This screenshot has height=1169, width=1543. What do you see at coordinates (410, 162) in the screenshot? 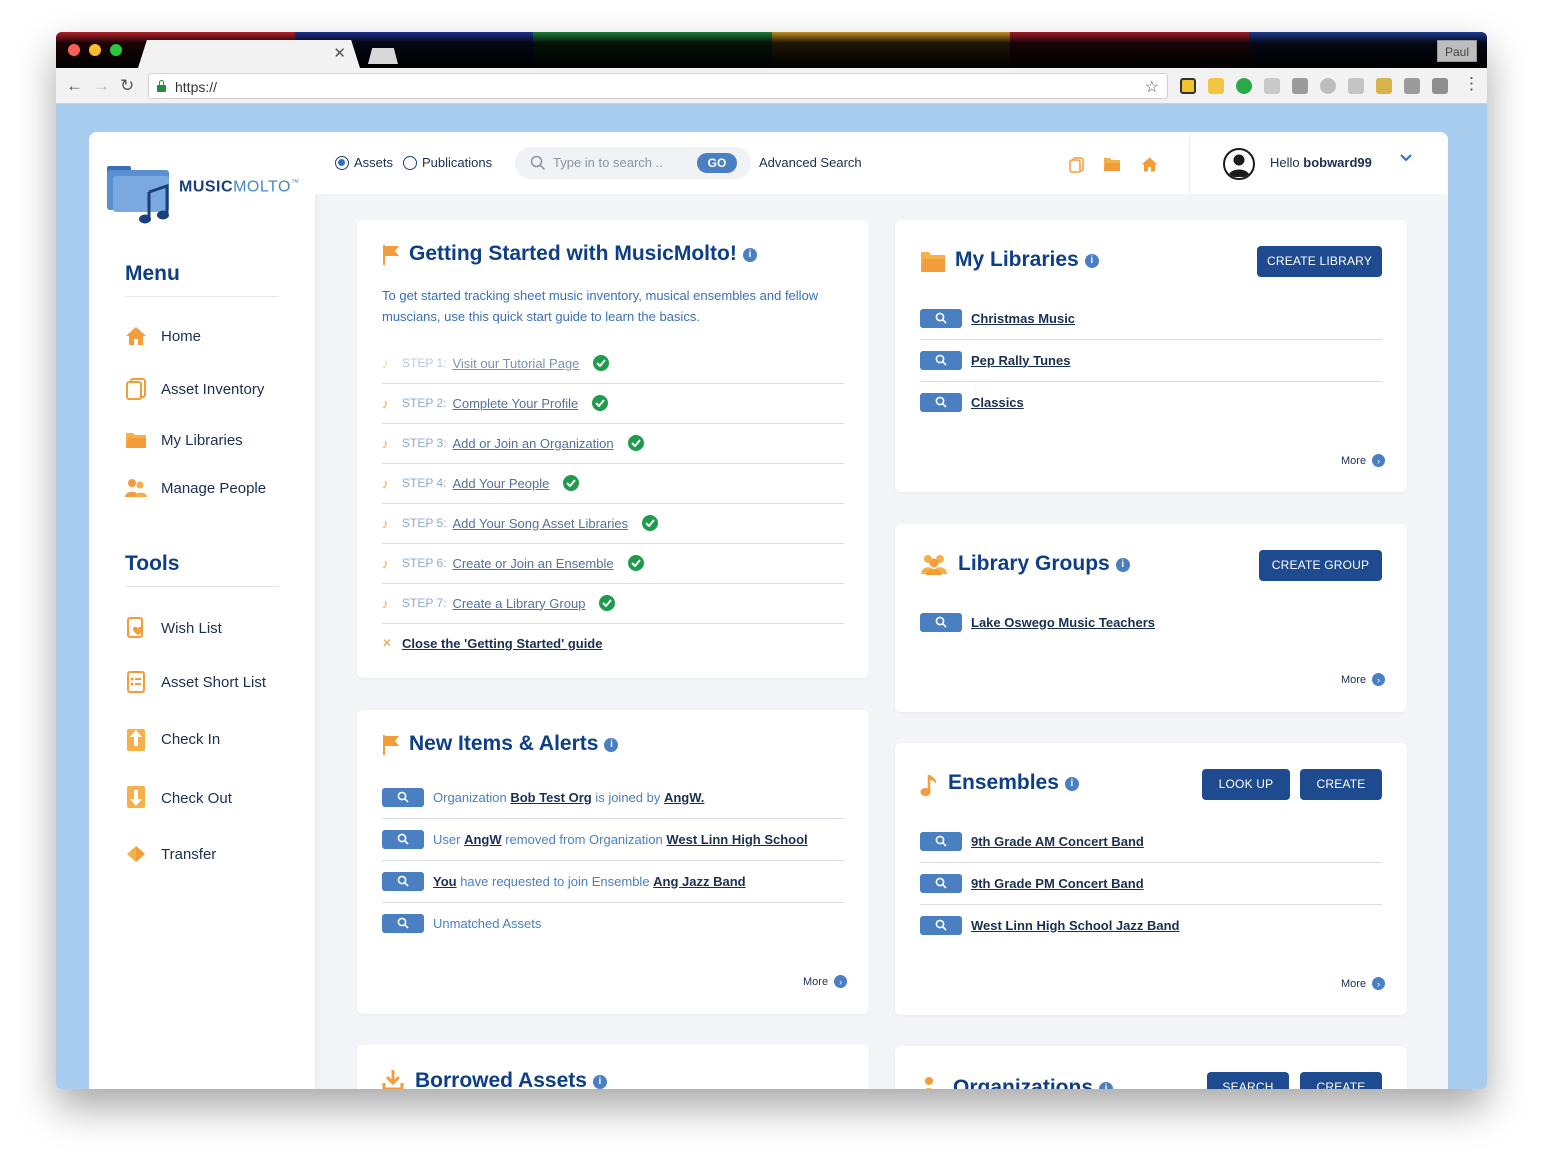
I see `radio-publications-indicator` at bounding box center [410, 162].